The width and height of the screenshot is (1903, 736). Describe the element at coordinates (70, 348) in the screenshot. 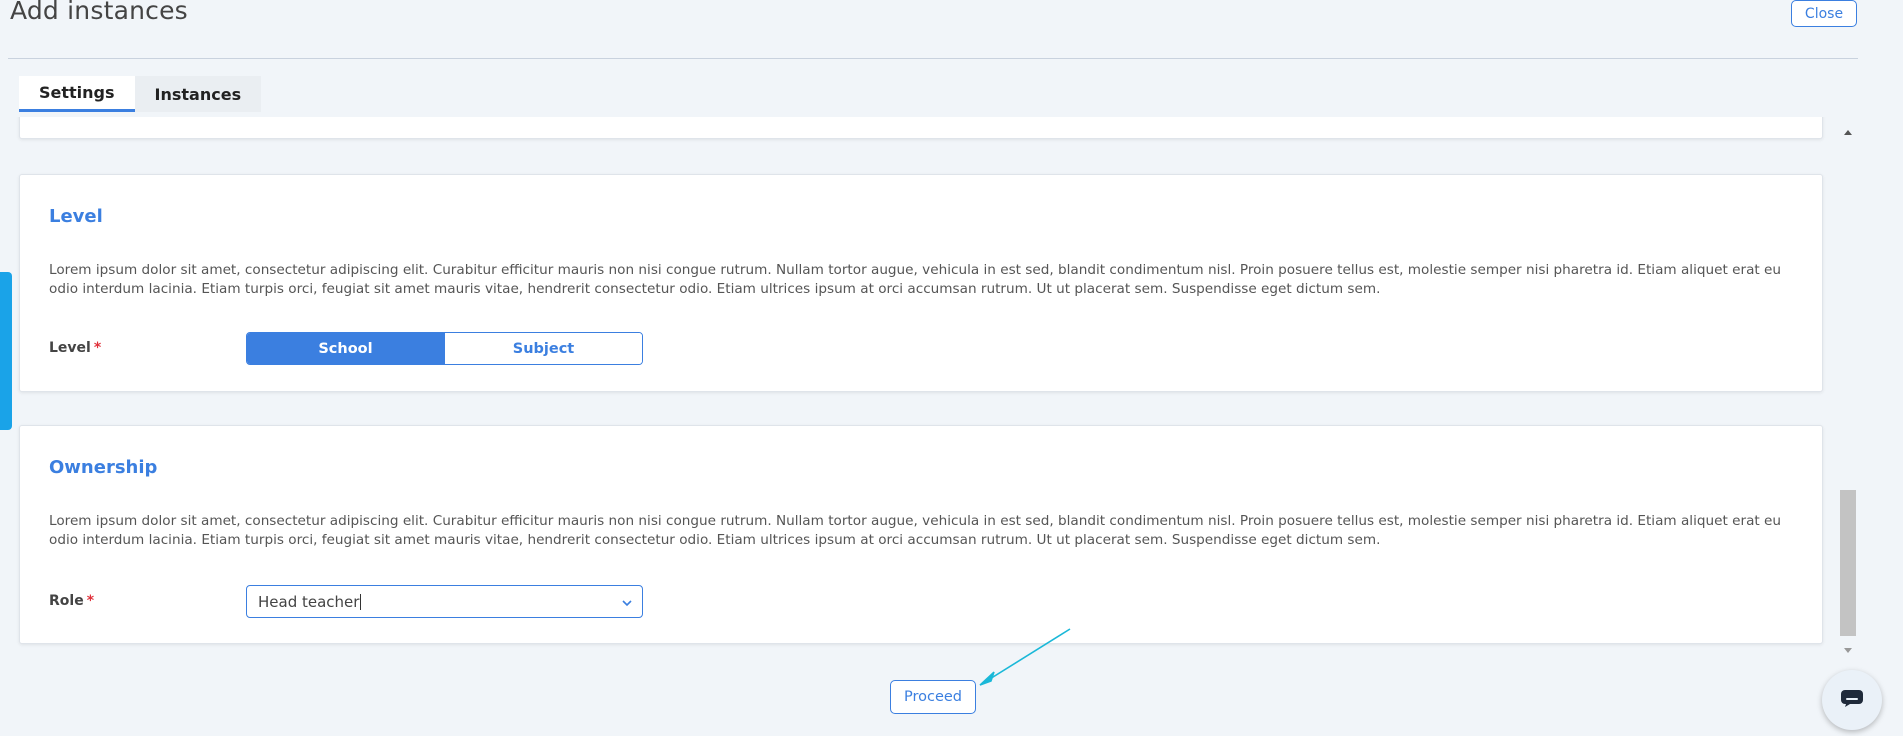

I see `level-label-text: Level` at that location.